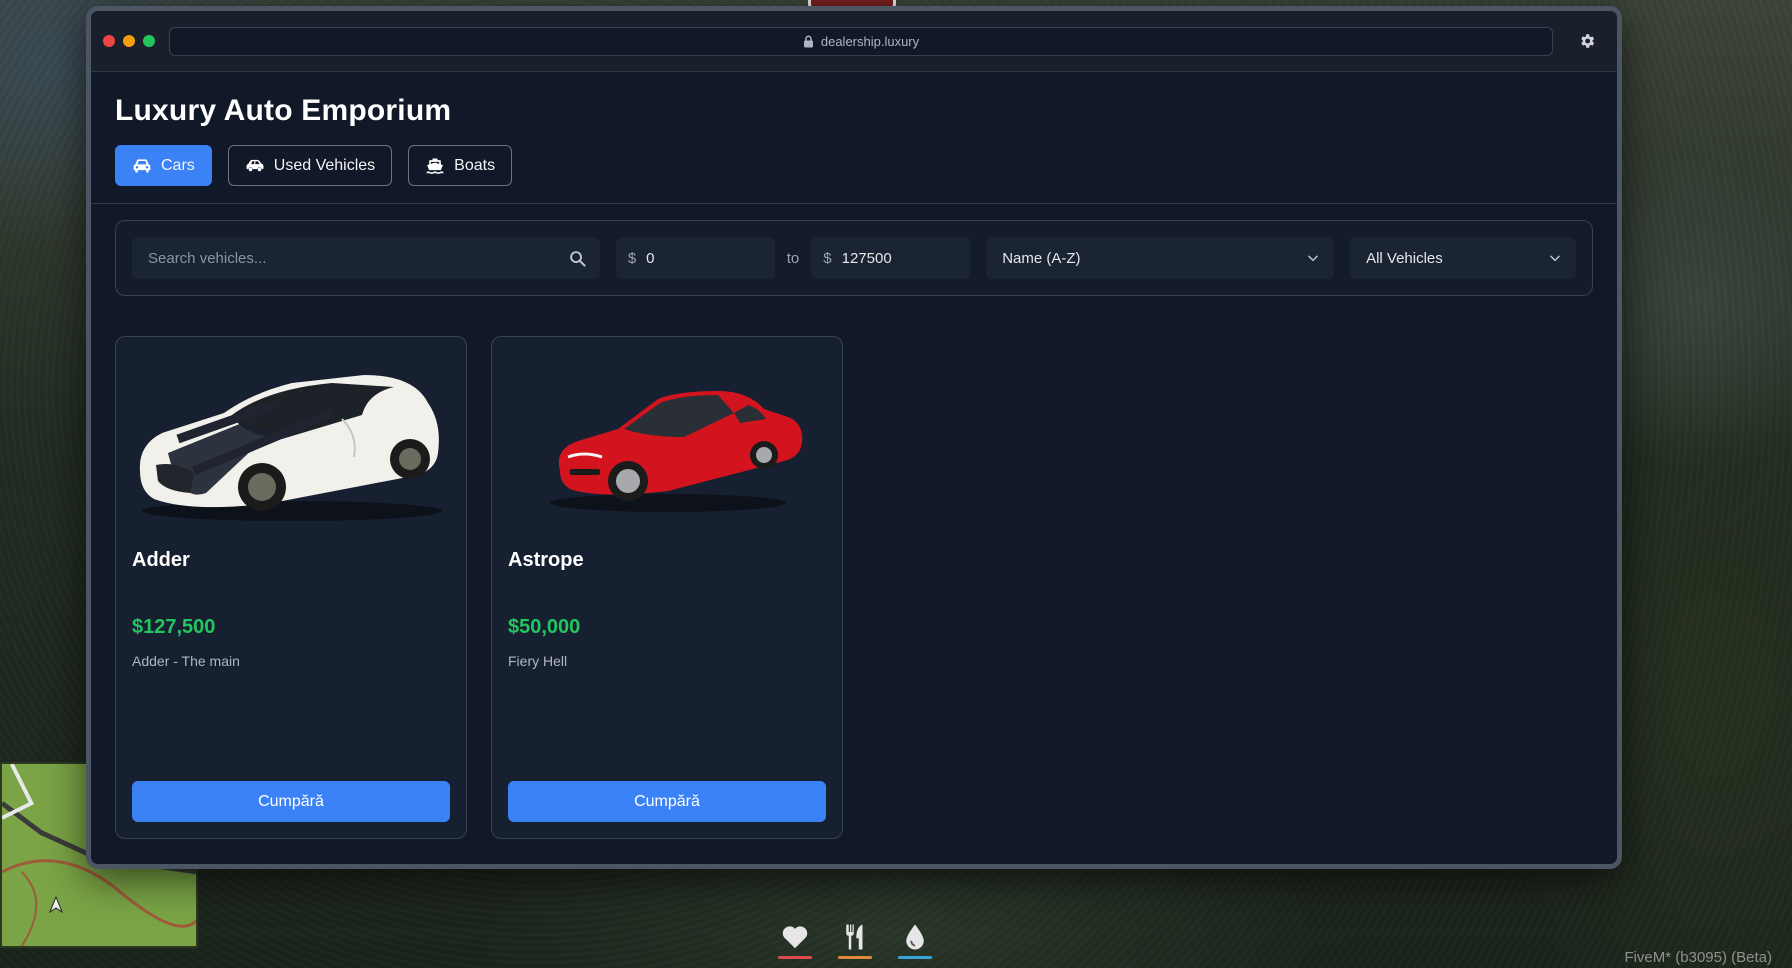 The image size is (1792, 968). Describe the element at coordinates (544, 627) in the screenshot. I see `vehicle-price: $50,000` at that location.